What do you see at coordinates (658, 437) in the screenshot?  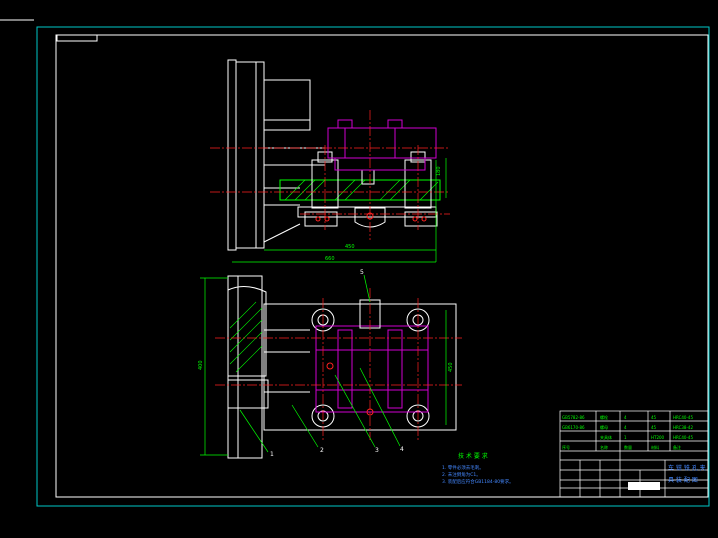 I see `tb-row3-material: HT200` at bounding box center [658, 437].